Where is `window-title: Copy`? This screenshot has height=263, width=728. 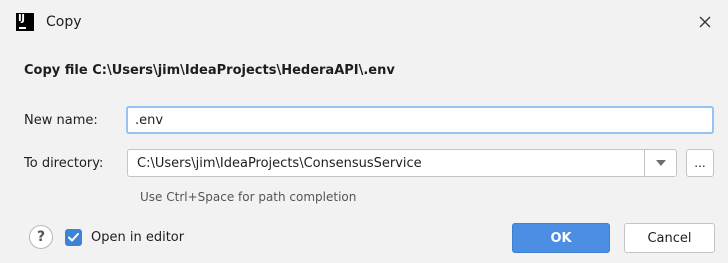
window-title: Copy is located at coordinates (64, 22).